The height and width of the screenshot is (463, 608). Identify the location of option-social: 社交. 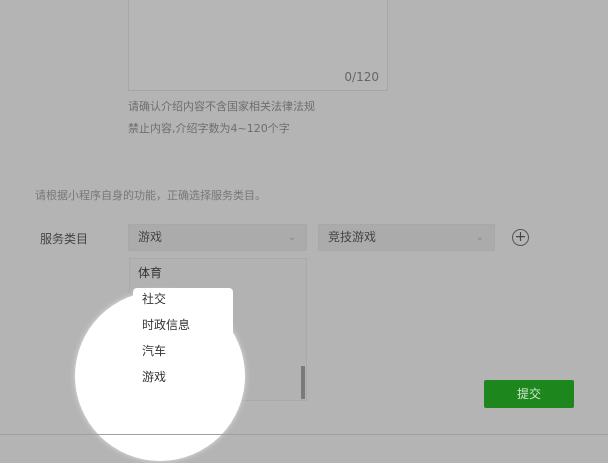
(154, 298).